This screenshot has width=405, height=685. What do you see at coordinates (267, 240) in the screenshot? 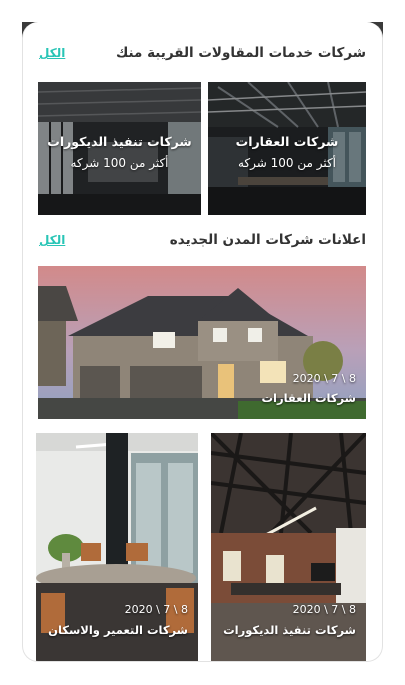
I see `section-title: اعلانات شركات المدن الجديده` at bounding box center [267, 240].